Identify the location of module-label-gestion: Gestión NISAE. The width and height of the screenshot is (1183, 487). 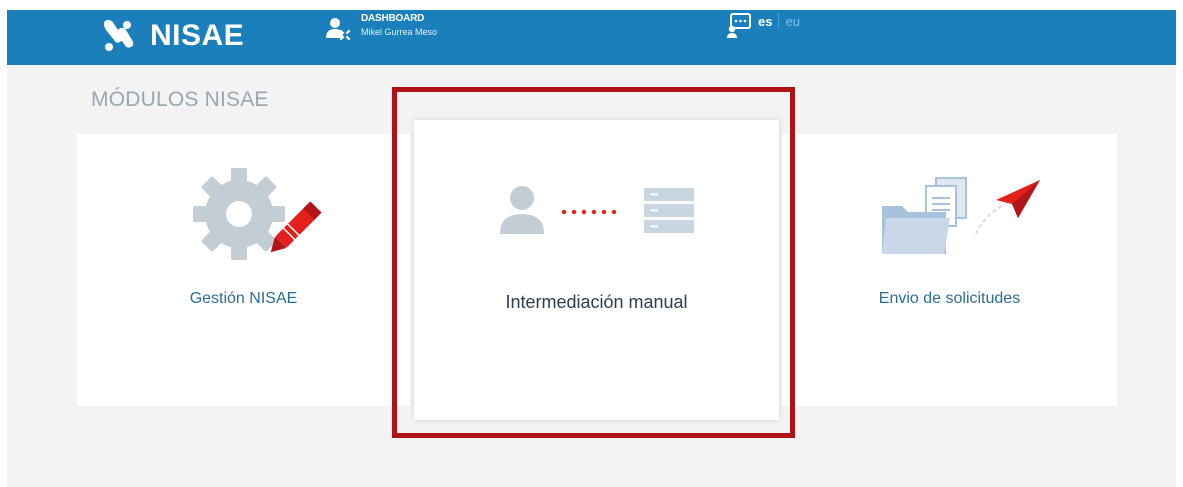
(243, 298).